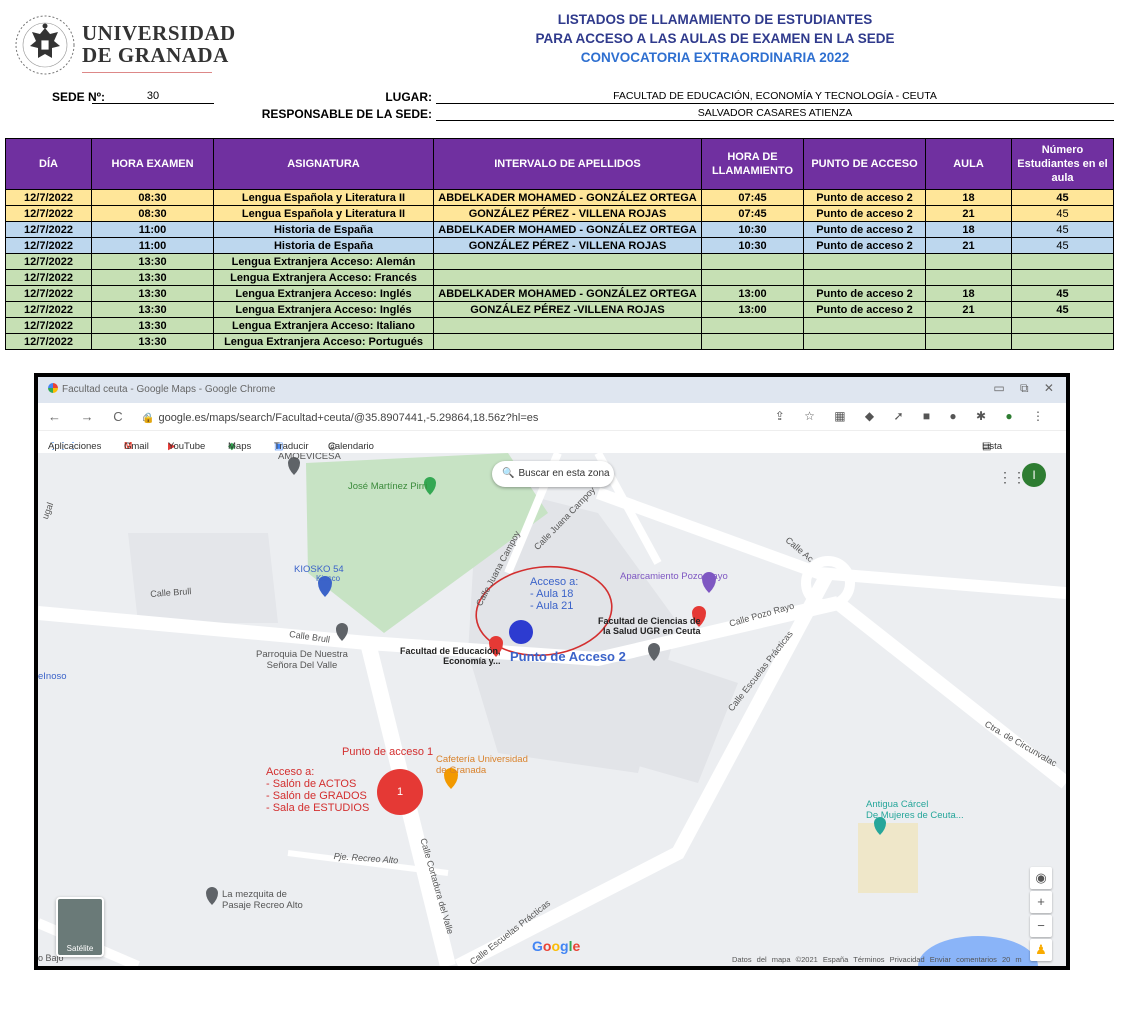  Describe the element at coordinates (521, 632) in the screenshot. I see `aula-marker-dot` at that location.